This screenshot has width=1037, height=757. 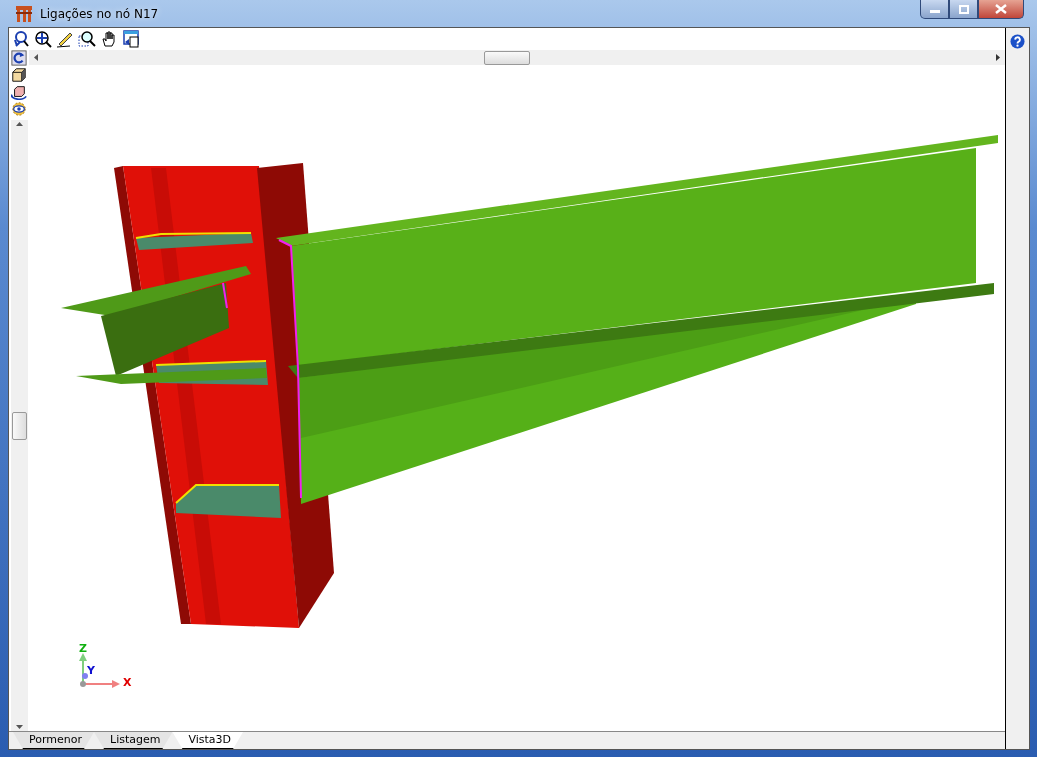 What do you see at coordinates (100, 13) in the screenshot?
I see `window-title: Ligações no nó N17` at bounding box center [100, 13].